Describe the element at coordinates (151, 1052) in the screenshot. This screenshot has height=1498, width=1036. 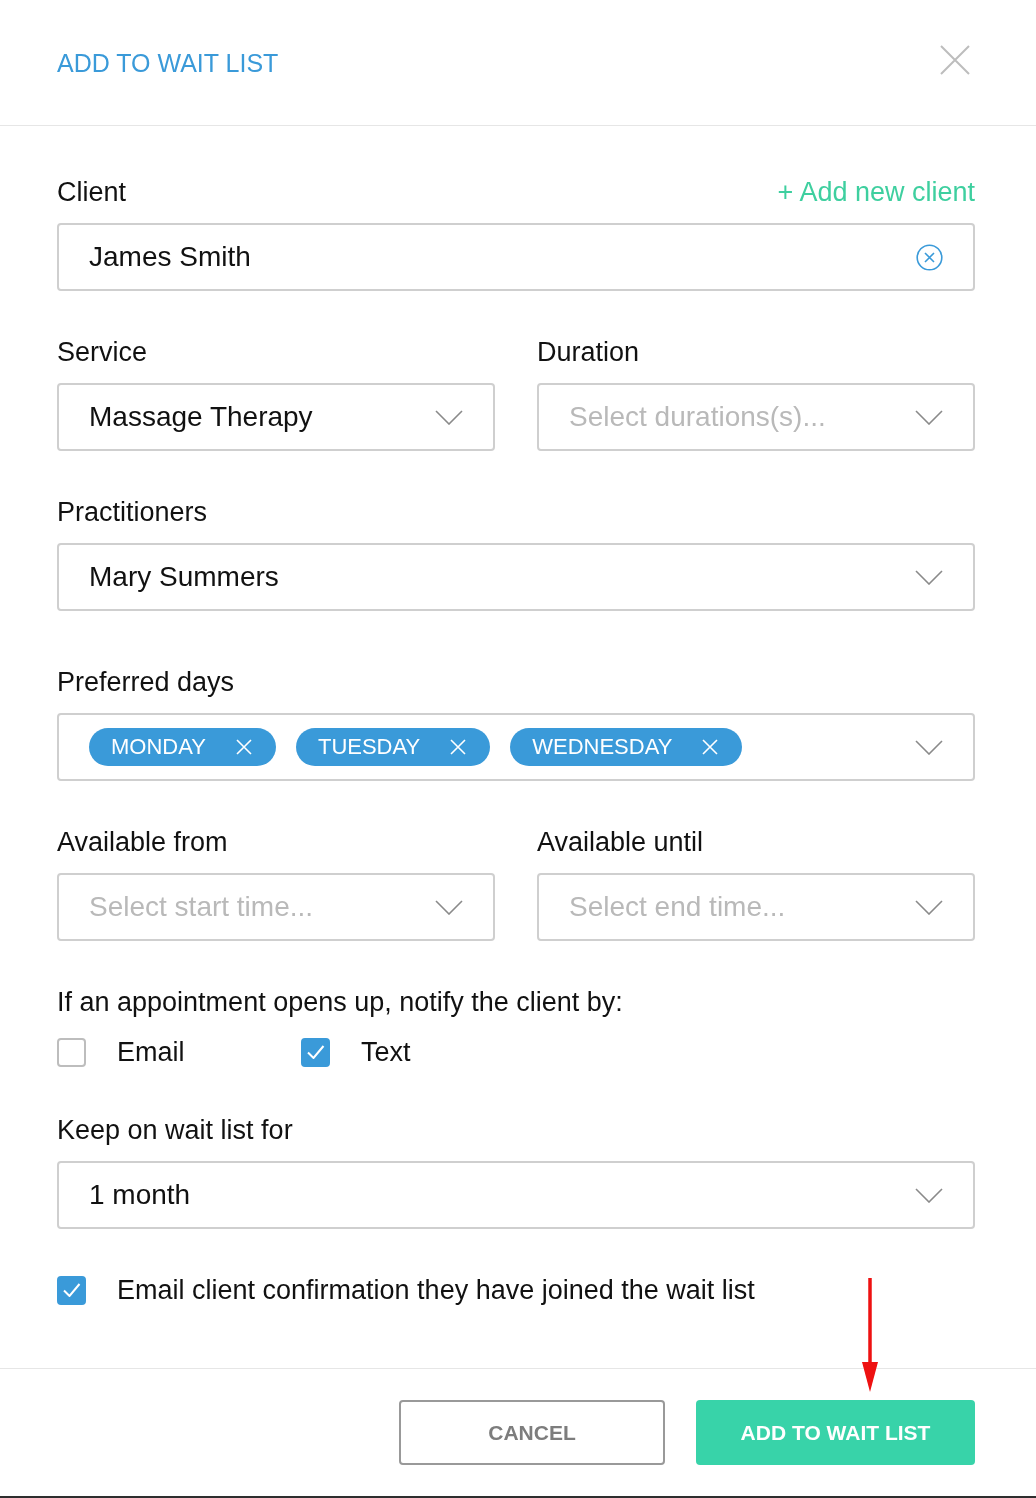
I see `checkbox-label: Email` at that location.